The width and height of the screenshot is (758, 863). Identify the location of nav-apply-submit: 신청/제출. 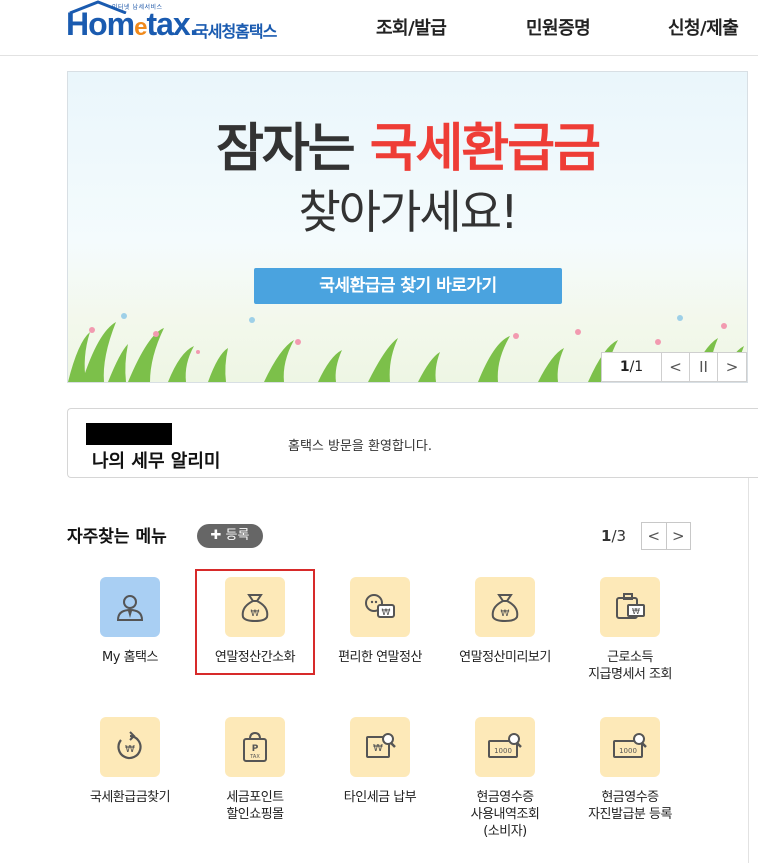
(703, 27).